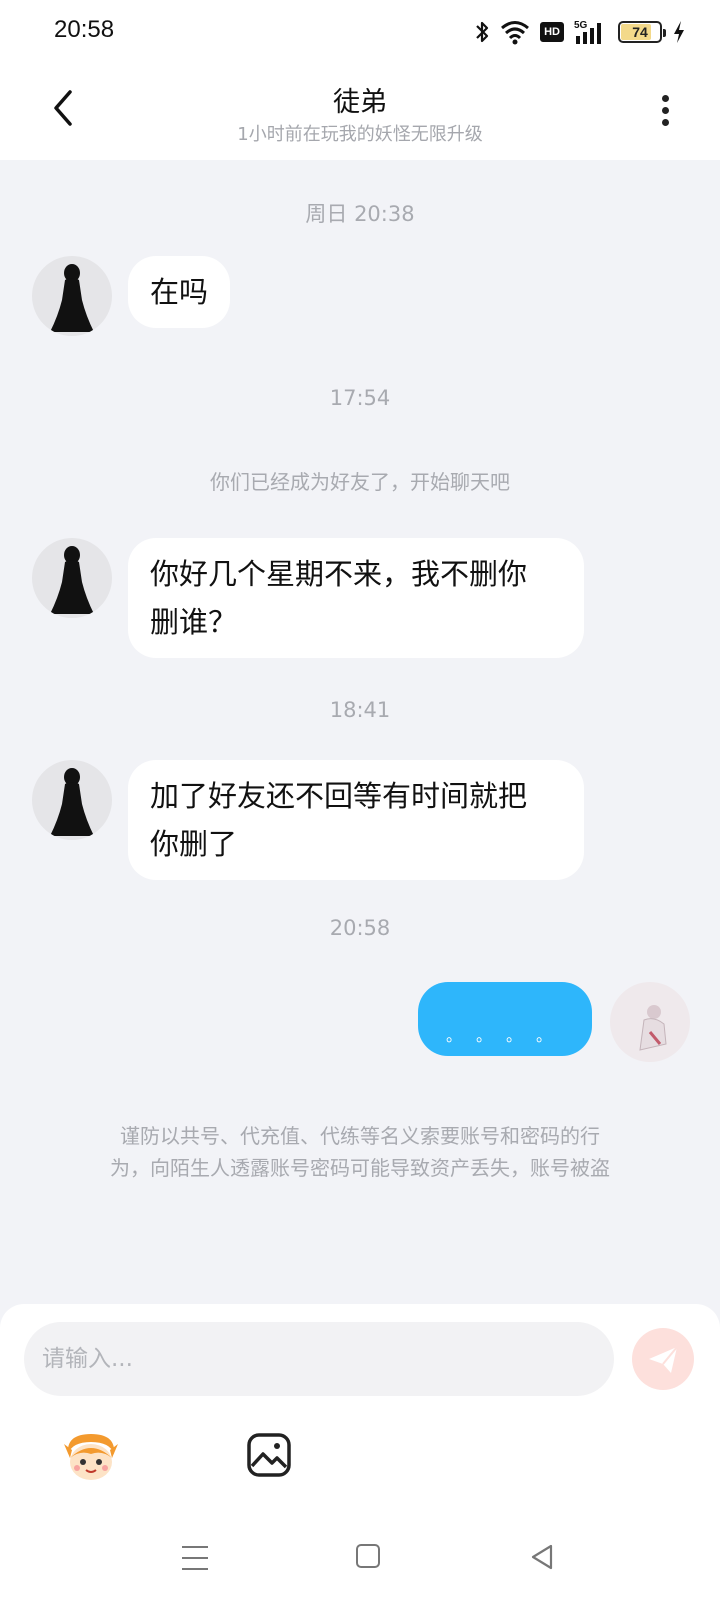  What do you see at coordinates (515, 33) in the screenshot?
I see `wifi-icon` at bounding box center [515, 33].